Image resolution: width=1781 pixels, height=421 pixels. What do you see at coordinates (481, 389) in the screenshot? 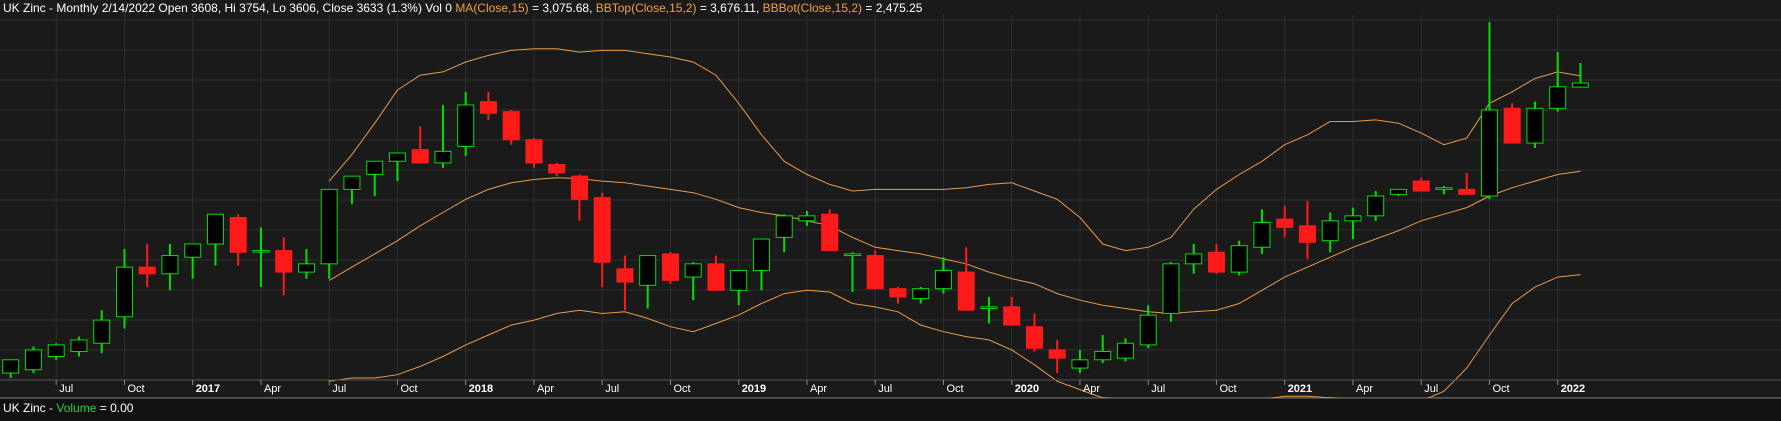
I see `x-tick-label: 2018` at bounding box center [481, 389].